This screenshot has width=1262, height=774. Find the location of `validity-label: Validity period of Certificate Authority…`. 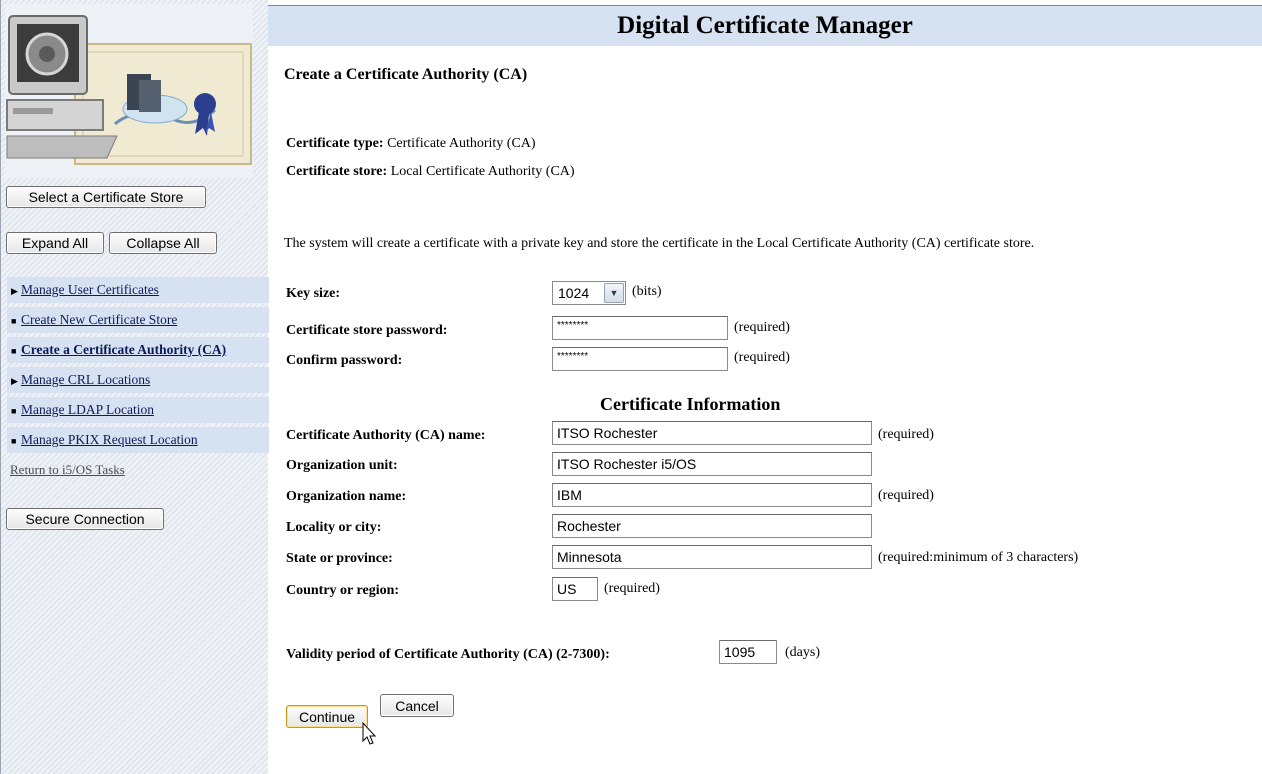

validity-label: Validity period of Certificate Authority… is located at coordinates (448, 654).